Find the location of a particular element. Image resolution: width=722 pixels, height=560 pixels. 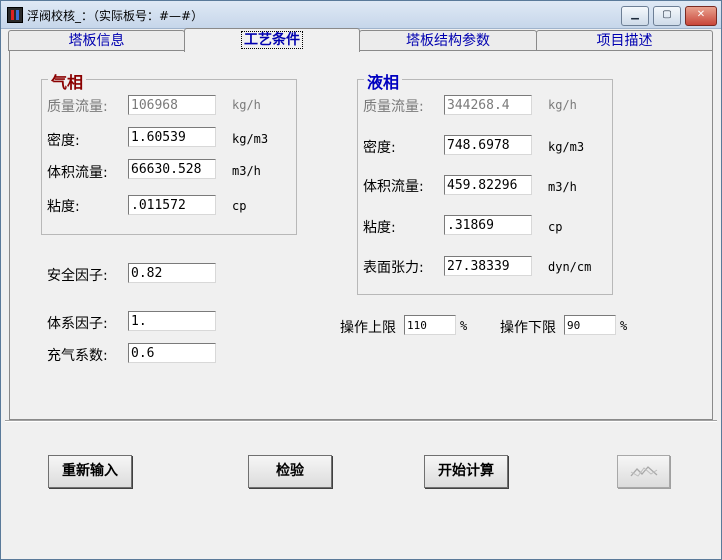

reset-button: 重新输入 is located at coordinates (90, 471).